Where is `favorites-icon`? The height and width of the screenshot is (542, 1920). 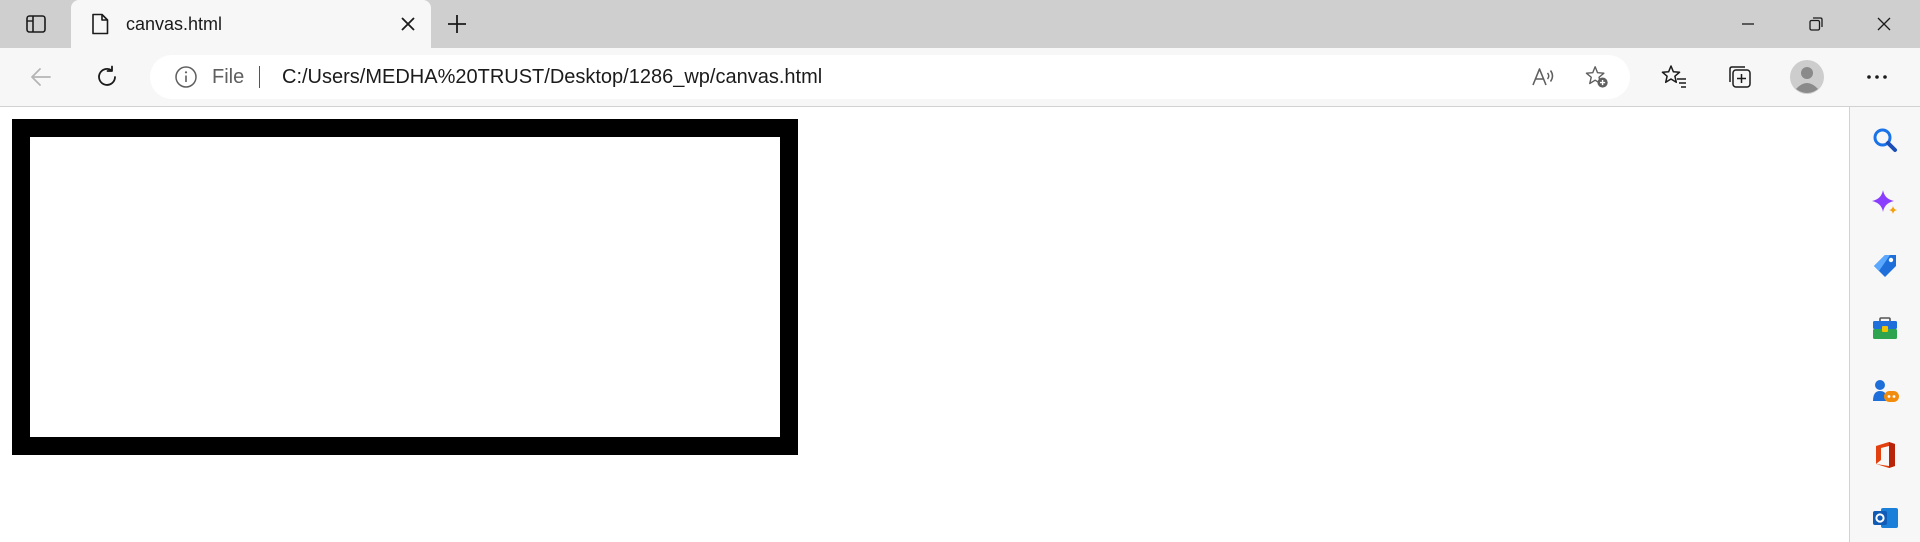 favorites-icon is located at coordinates (1673, 76).